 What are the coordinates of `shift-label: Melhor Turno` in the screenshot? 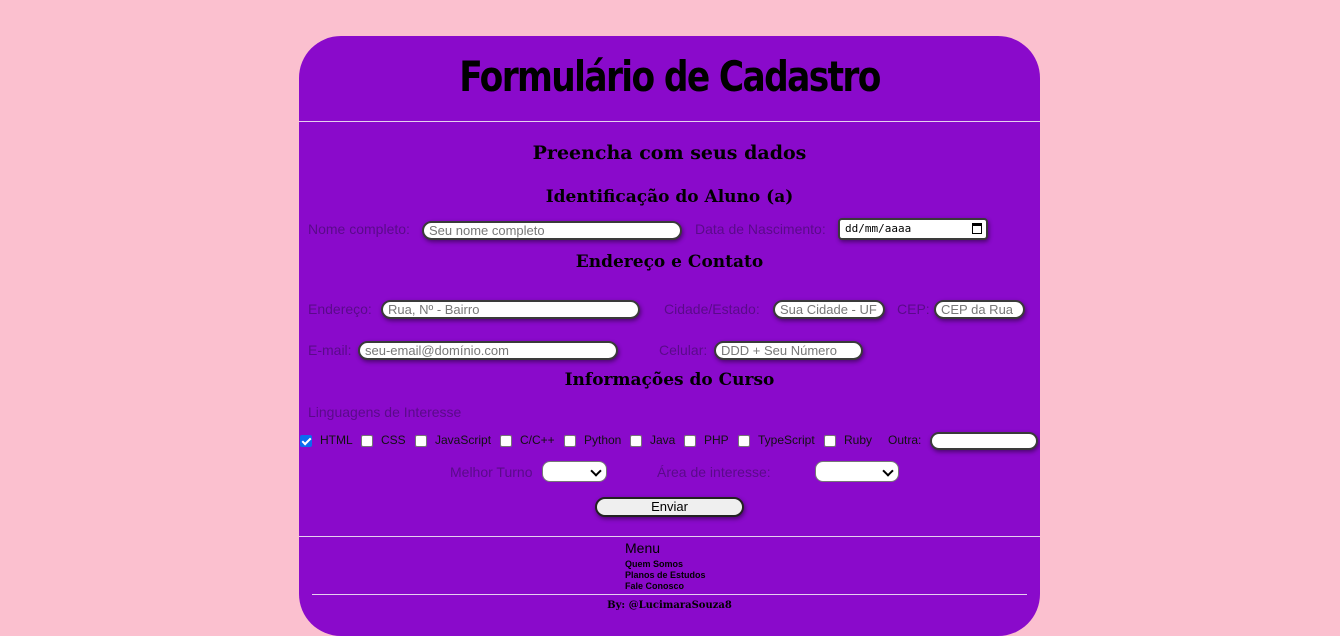 It's located at (491, 472).